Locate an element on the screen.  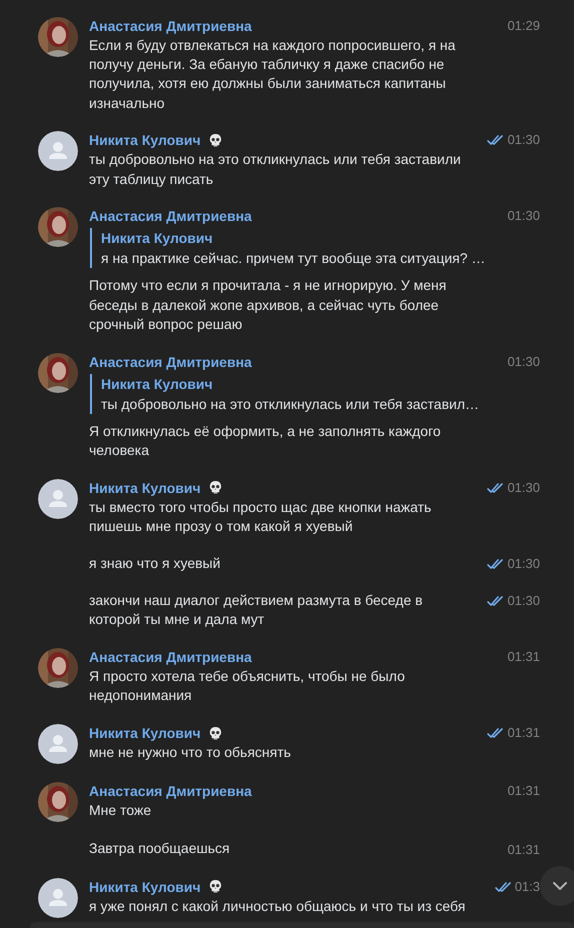
message-text: Мне тоже is located at coordinates (120, 810).